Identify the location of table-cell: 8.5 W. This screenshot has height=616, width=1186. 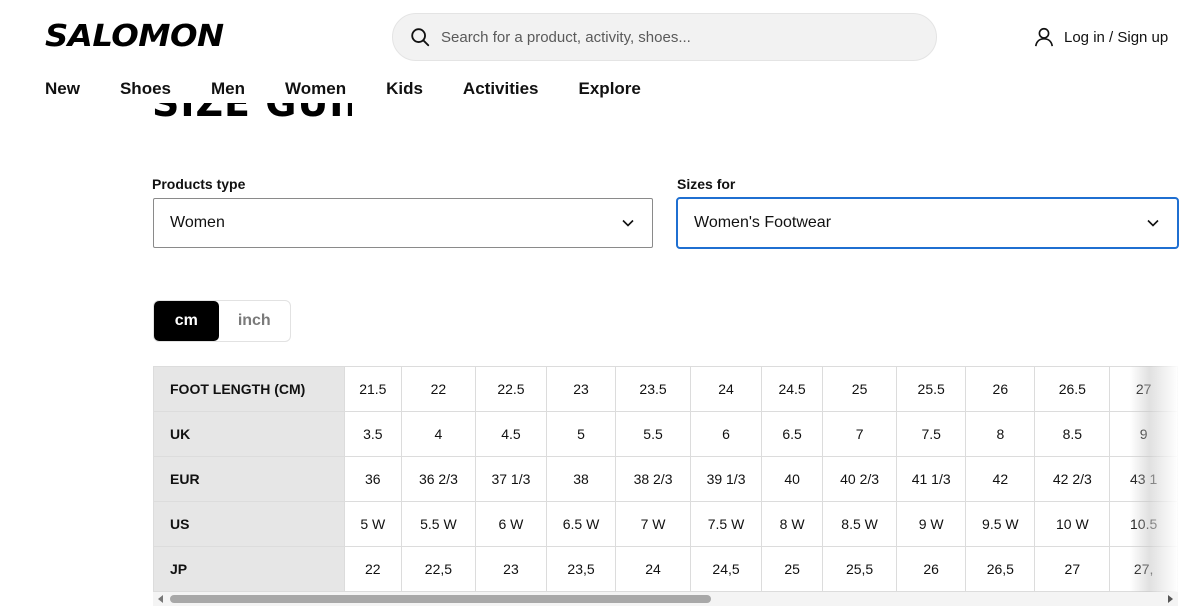
(860, 524).